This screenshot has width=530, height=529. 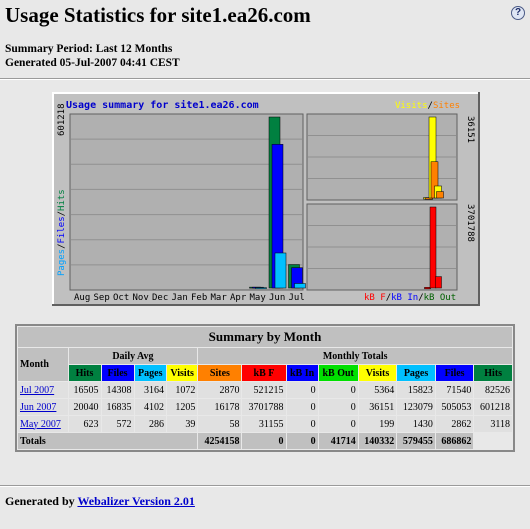 I want to click on month-cell: Jun 2007, so click(x=43, y=407).